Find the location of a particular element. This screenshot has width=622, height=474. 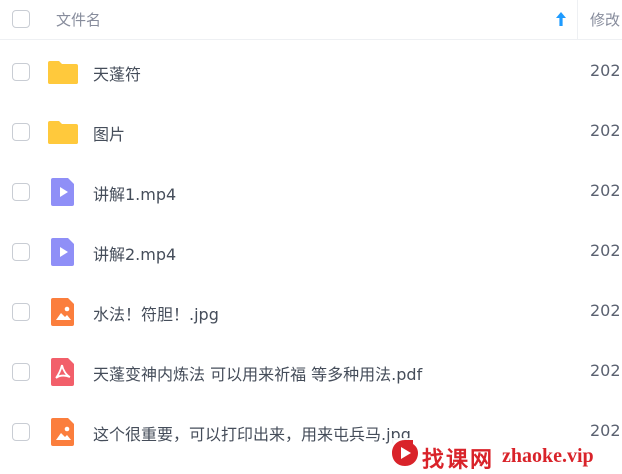

file-name: 天蓬变神内炼法 可以用来祈福 等多种用法.pdf is located at coordinates (257, 373).